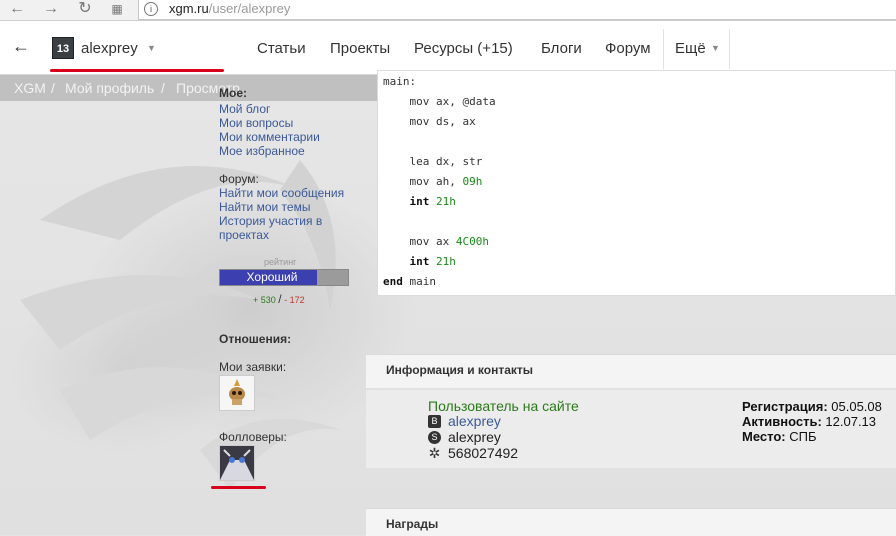 The width and height of the screenshot is (896, 536). I want to click on request-avatar, so click(237, 393).